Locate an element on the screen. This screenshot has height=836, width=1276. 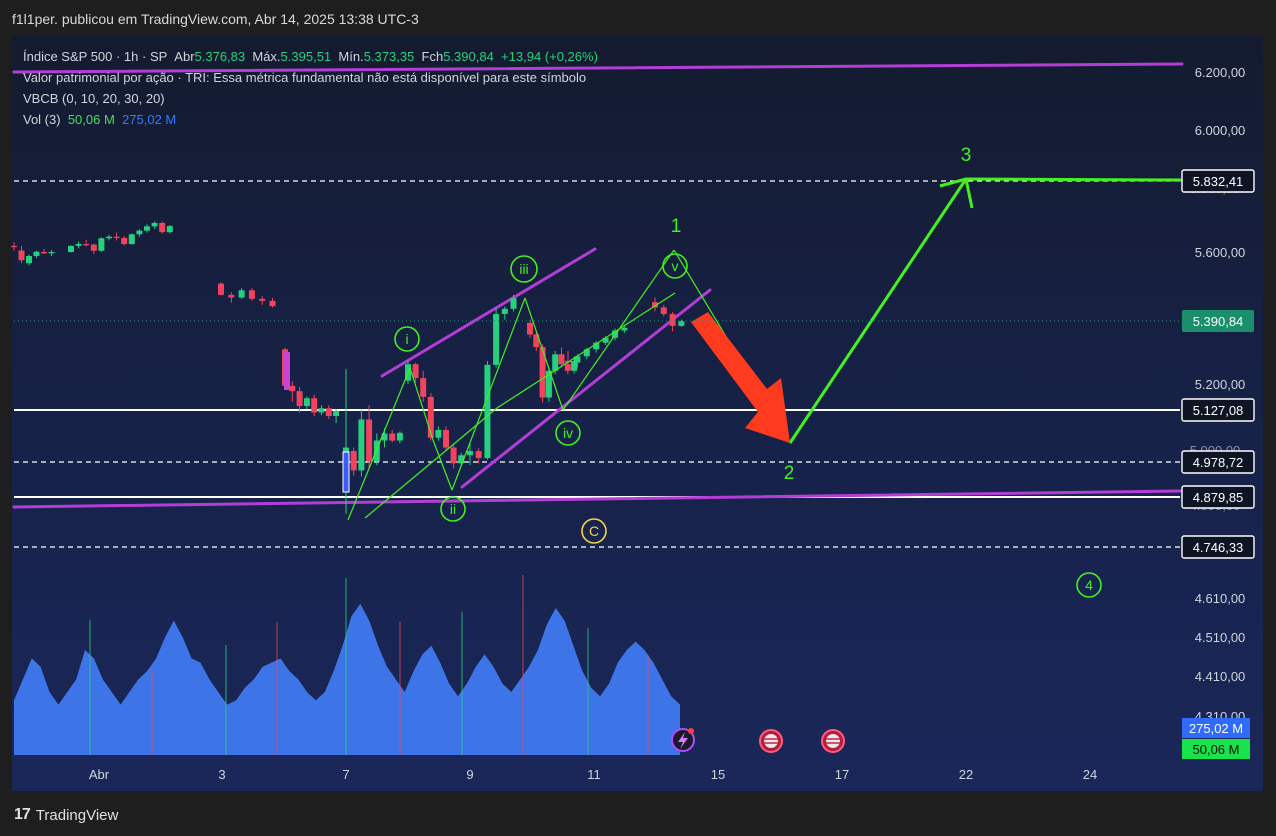
price-level-tag: 4.746,33 is located at coordinates (1218, 547).